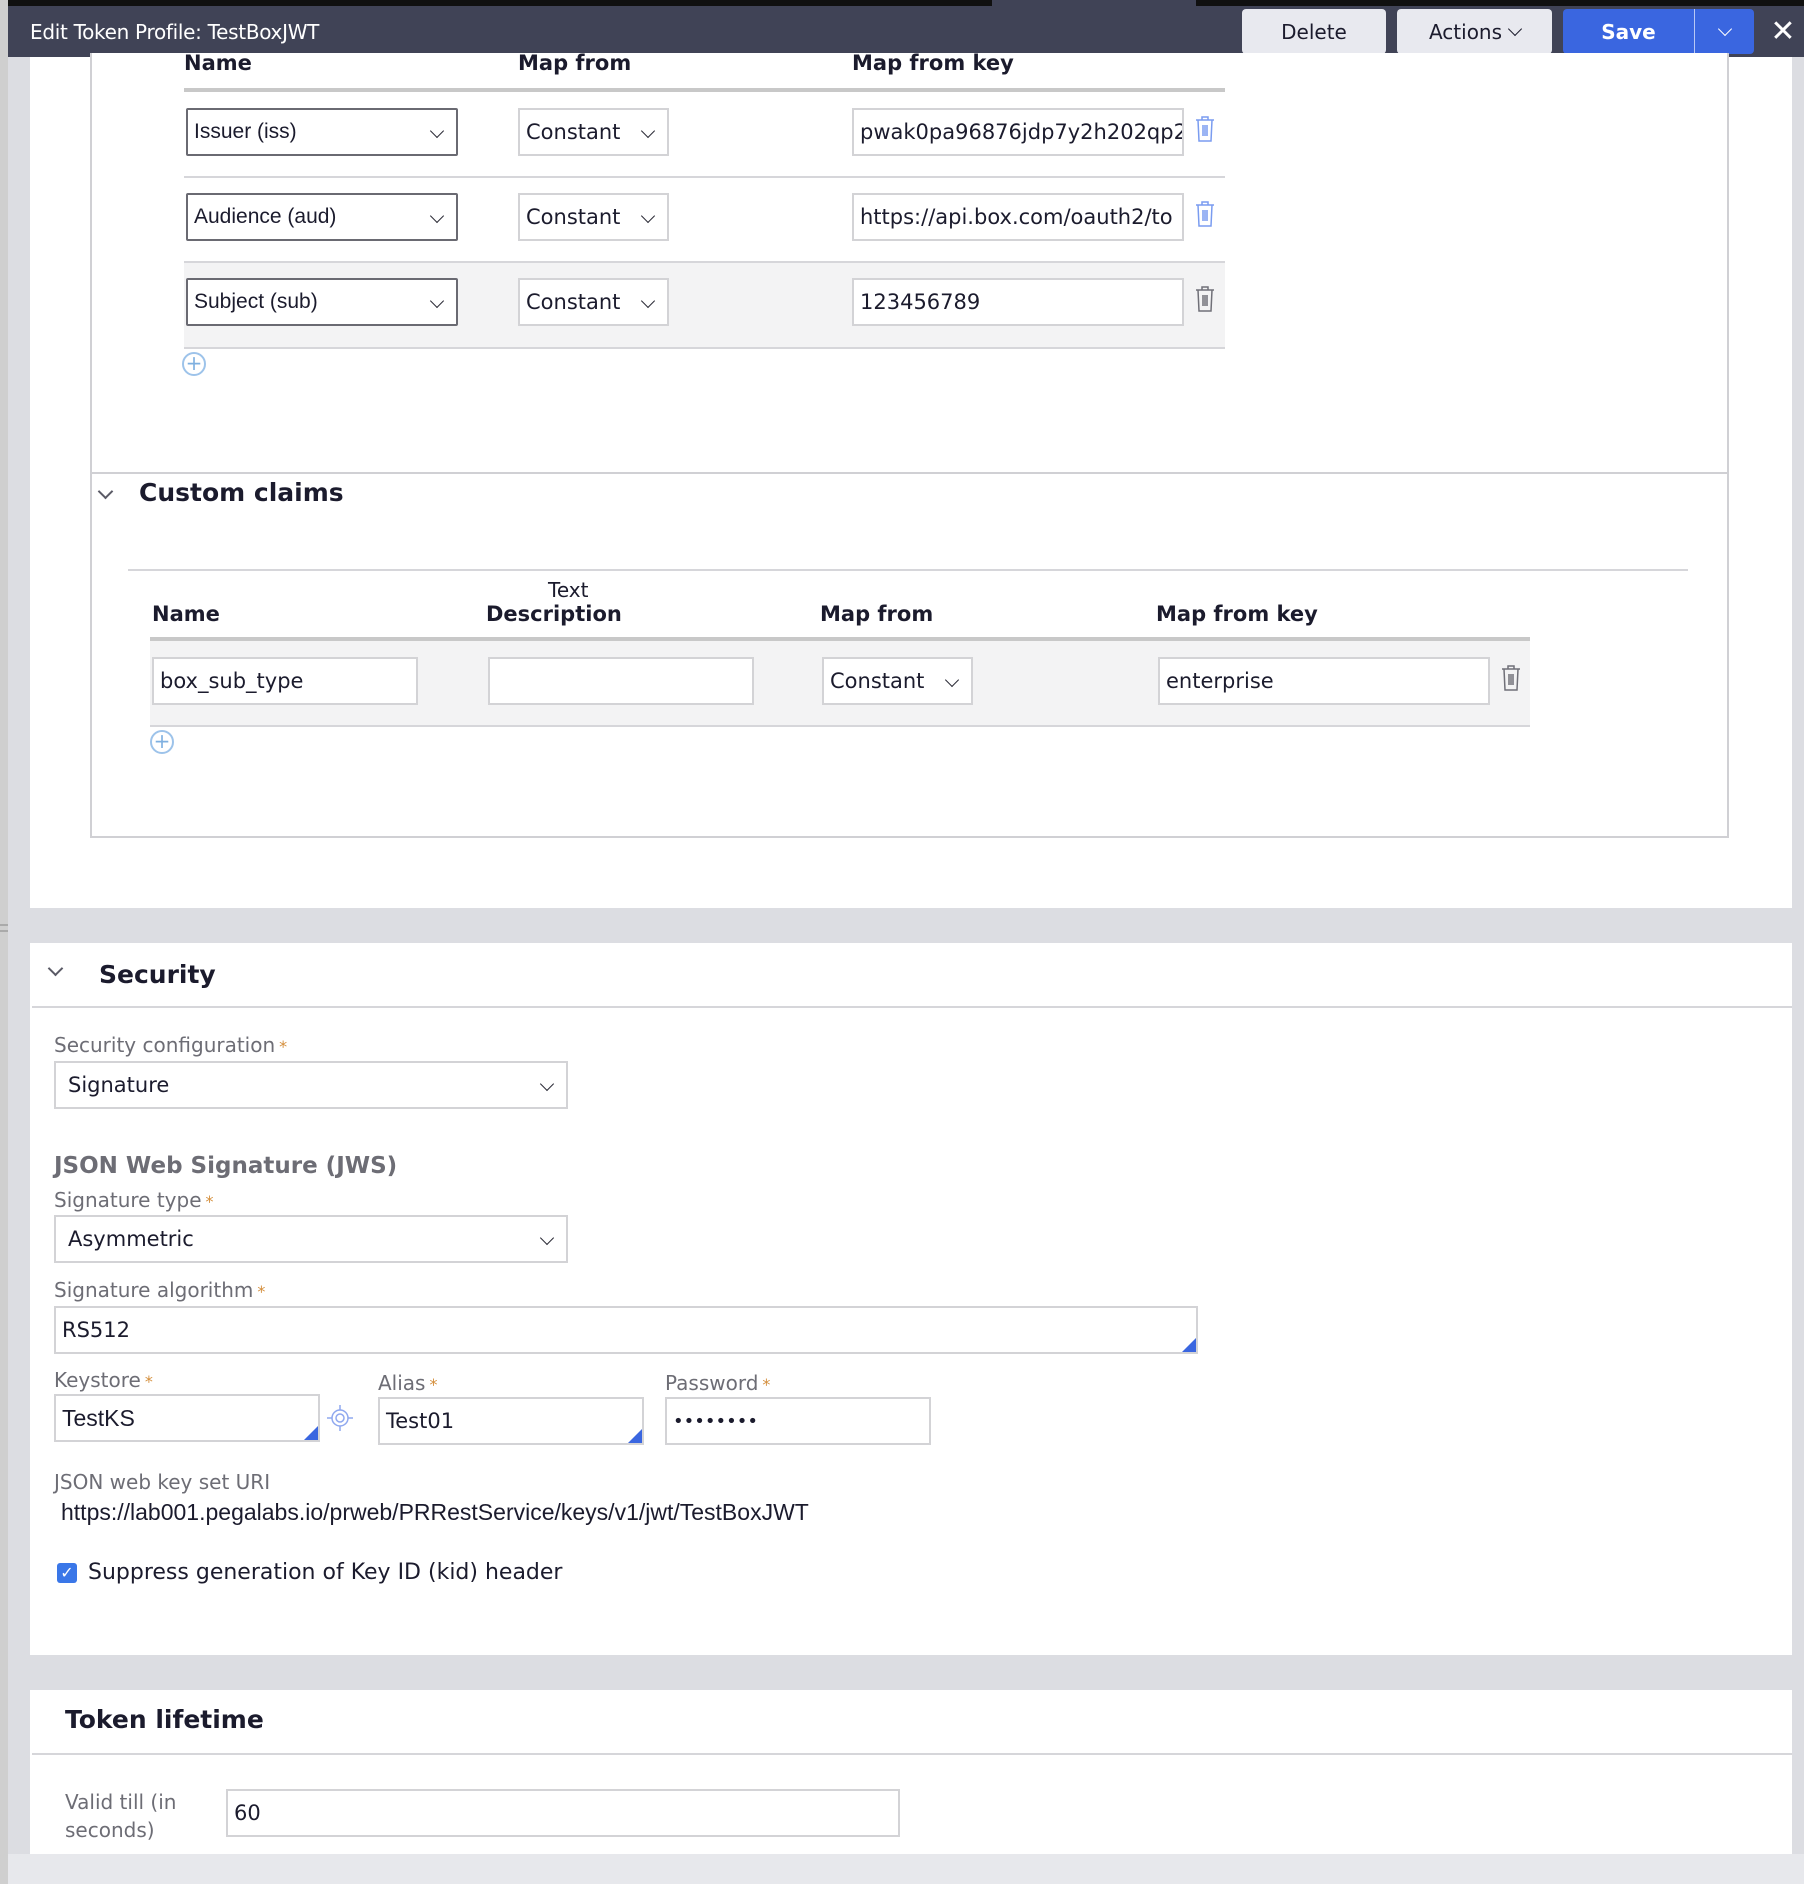  I want to click on save-label: Save, so click(1628, 31).